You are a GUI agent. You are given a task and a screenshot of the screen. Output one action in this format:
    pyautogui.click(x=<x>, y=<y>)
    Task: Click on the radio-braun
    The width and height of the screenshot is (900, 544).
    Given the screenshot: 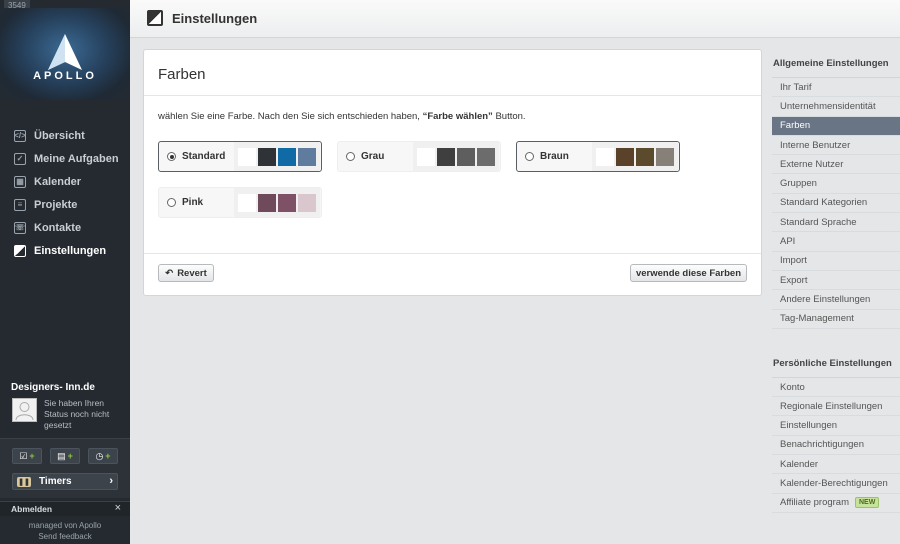 What is the action you would take?
    pyautogui.click(x=529, y=156)
    